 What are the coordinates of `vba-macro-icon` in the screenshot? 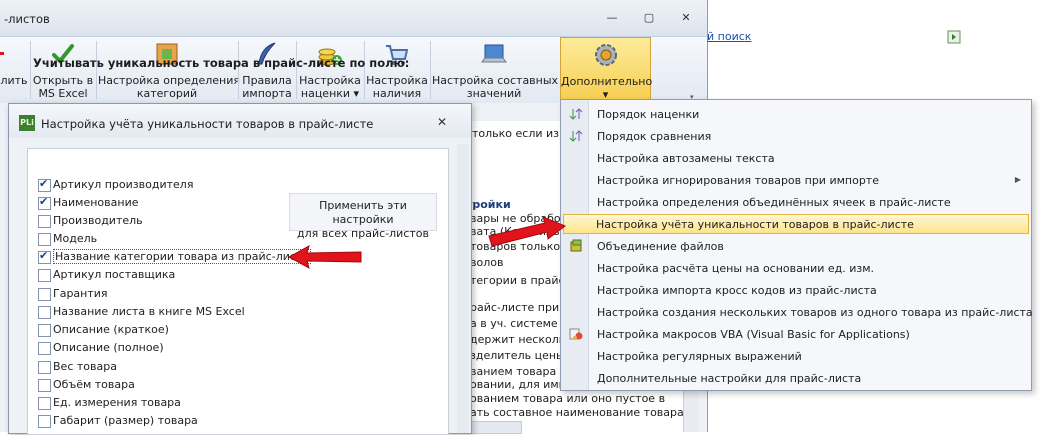 It's located at (576, 334).